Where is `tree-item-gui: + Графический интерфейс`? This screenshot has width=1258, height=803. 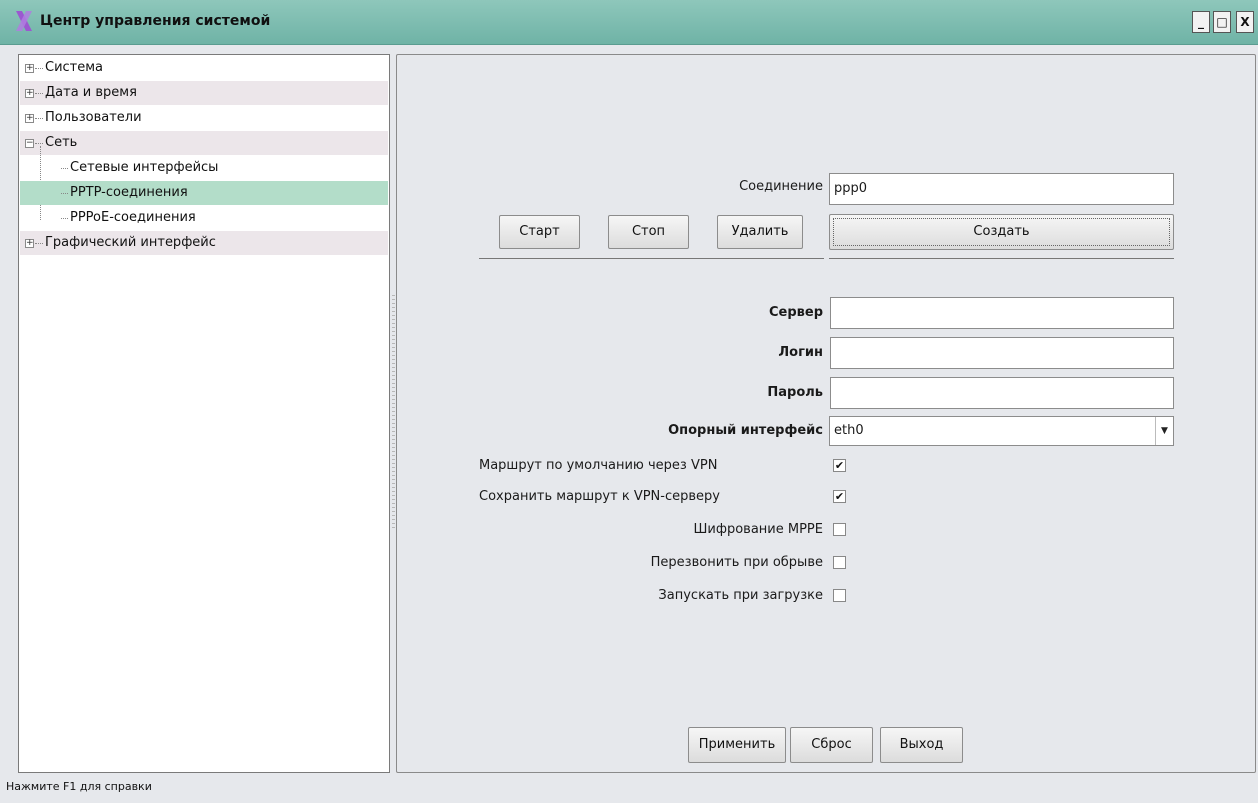
tree-item-gui: + Графический интерфейс is located at coordinates (204, 243).